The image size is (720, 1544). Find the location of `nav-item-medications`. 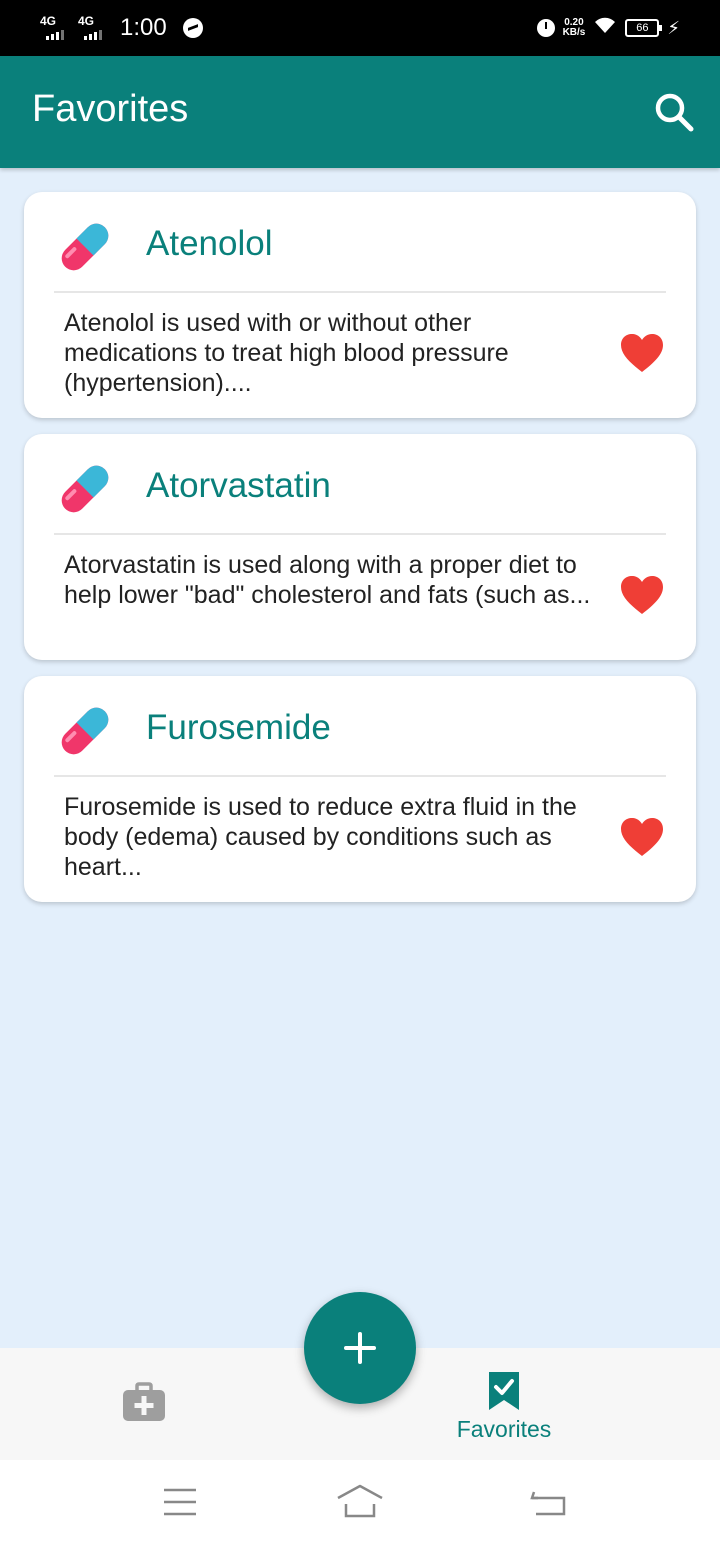

nav-item-medications is located at coordinates (144, 1404).